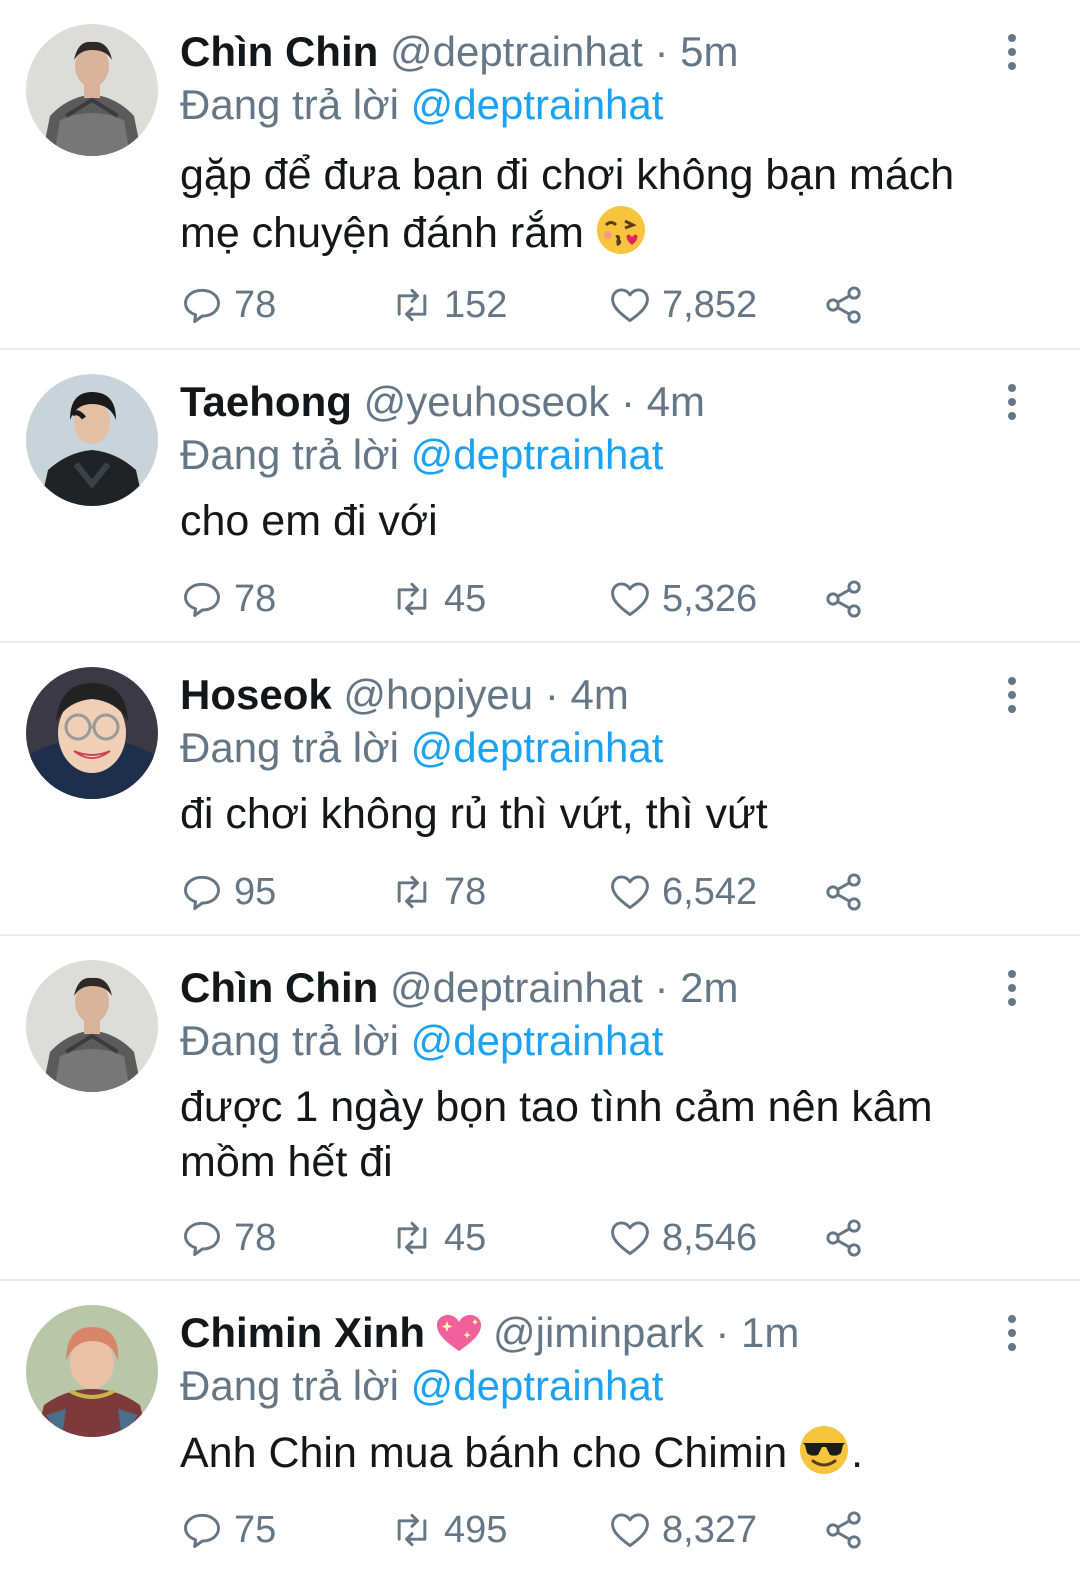 This screenshot has width=1080, height=1570. I want to click on like-count: 5,326, so click(710, 598).